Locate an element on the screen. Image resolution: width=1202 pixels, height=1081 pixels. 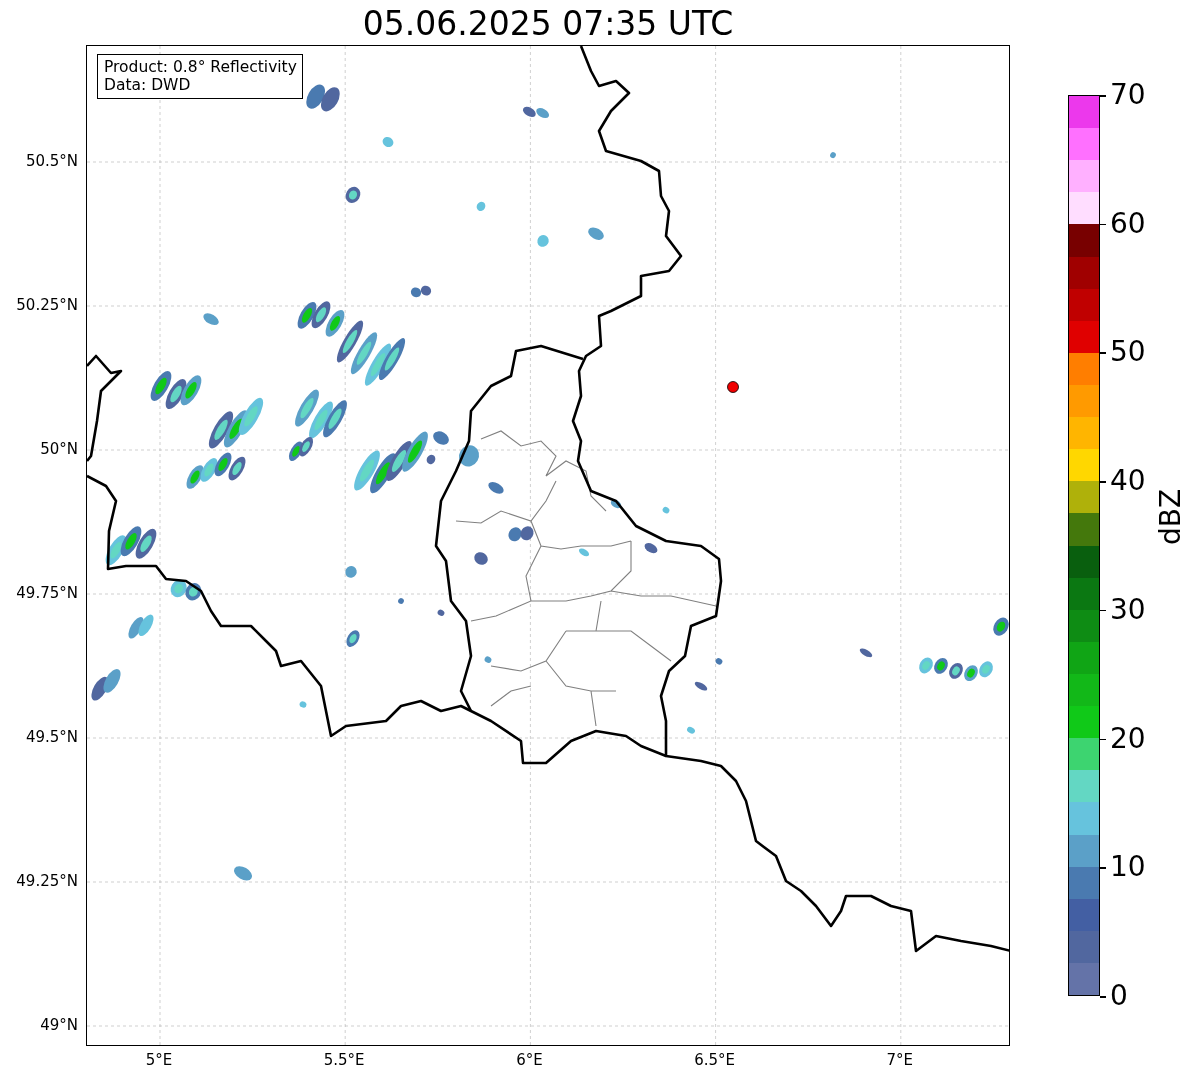
location-marker is located at coordinates (733, 387).